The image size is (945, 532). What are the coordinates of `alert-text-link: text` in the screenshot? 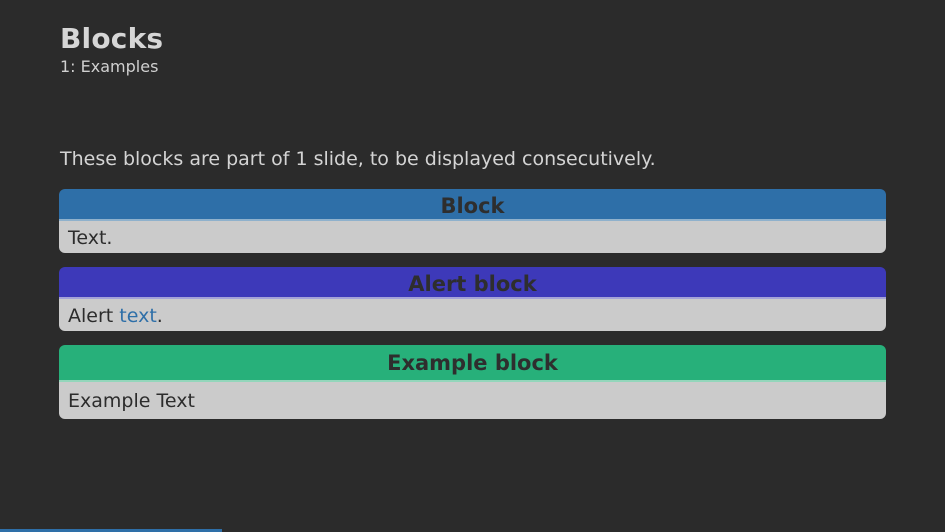 It's located at (138, 316).